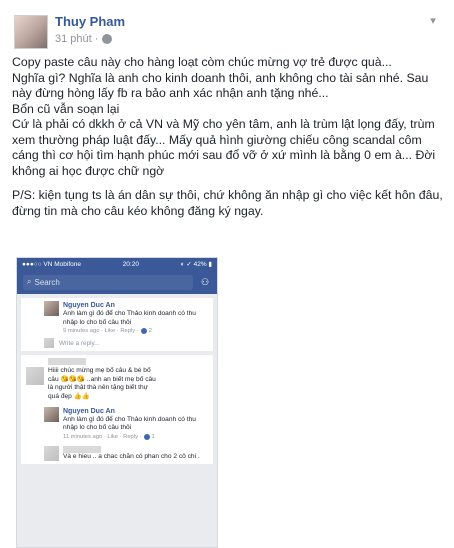 The height and width of the screenshot is (548, 454). Describe the element at coordinates (107, 39) in the screenshot. I see `globe-icon` at that location.